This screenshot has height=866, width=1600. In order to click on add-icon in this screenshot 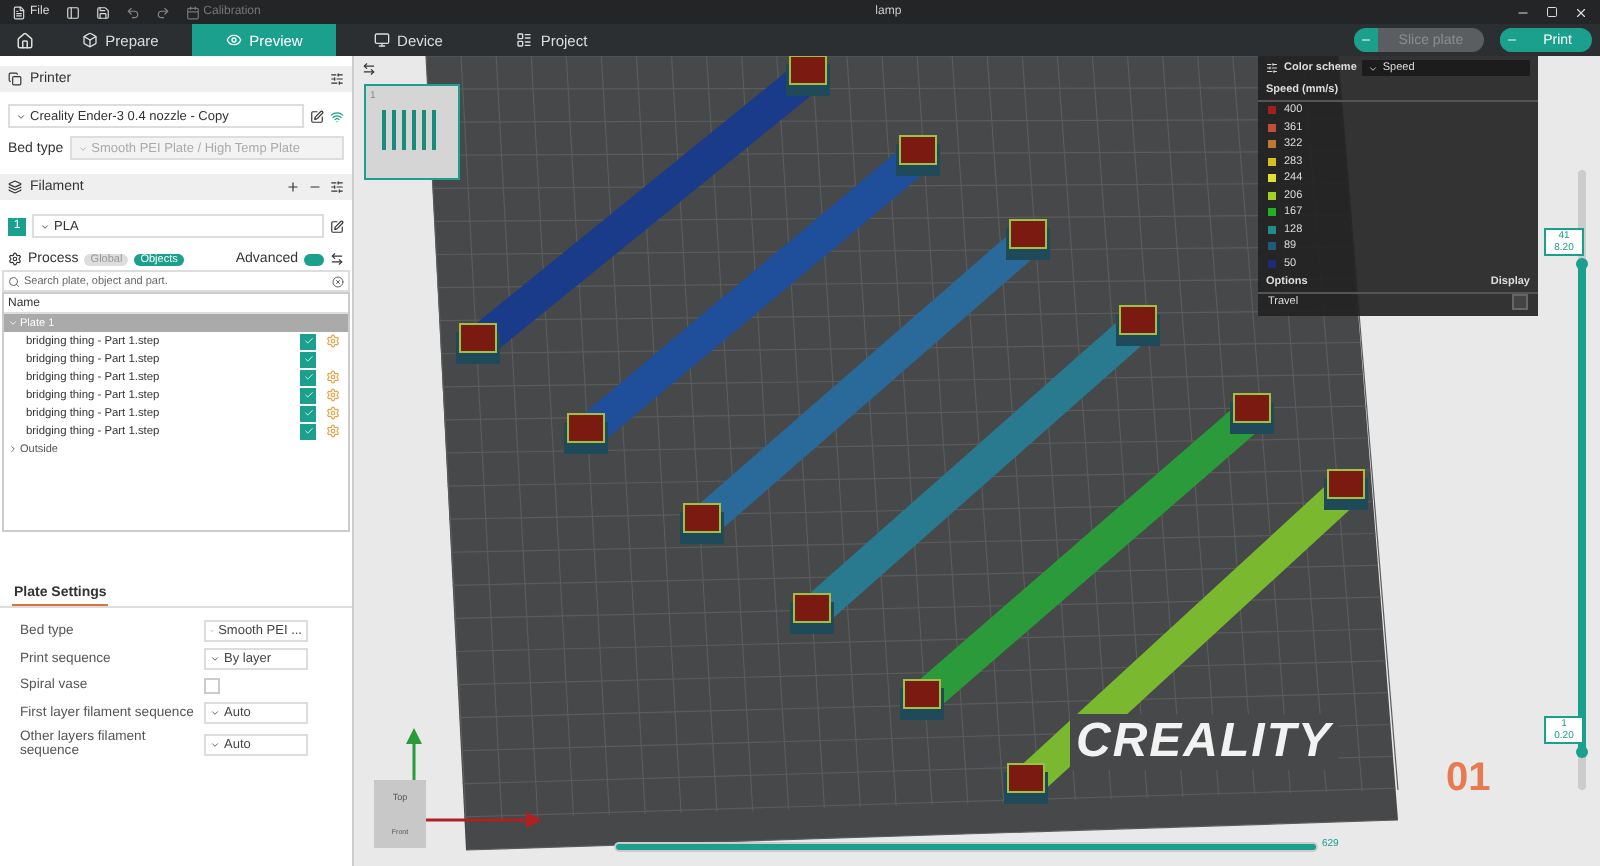, I will do `click(293, 187)`.